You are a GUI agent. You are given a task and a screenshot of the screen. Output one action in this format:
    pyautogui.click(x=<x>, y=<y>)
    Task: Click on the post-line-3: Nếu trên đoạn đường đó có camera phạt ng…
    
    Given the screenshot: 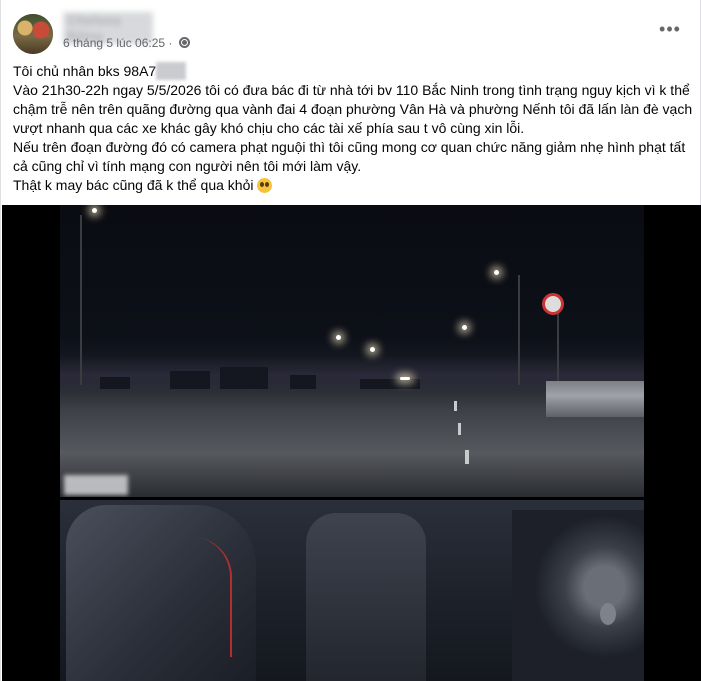 What is the action you would take?
    pyautogui.click(x=349, y=156)
    